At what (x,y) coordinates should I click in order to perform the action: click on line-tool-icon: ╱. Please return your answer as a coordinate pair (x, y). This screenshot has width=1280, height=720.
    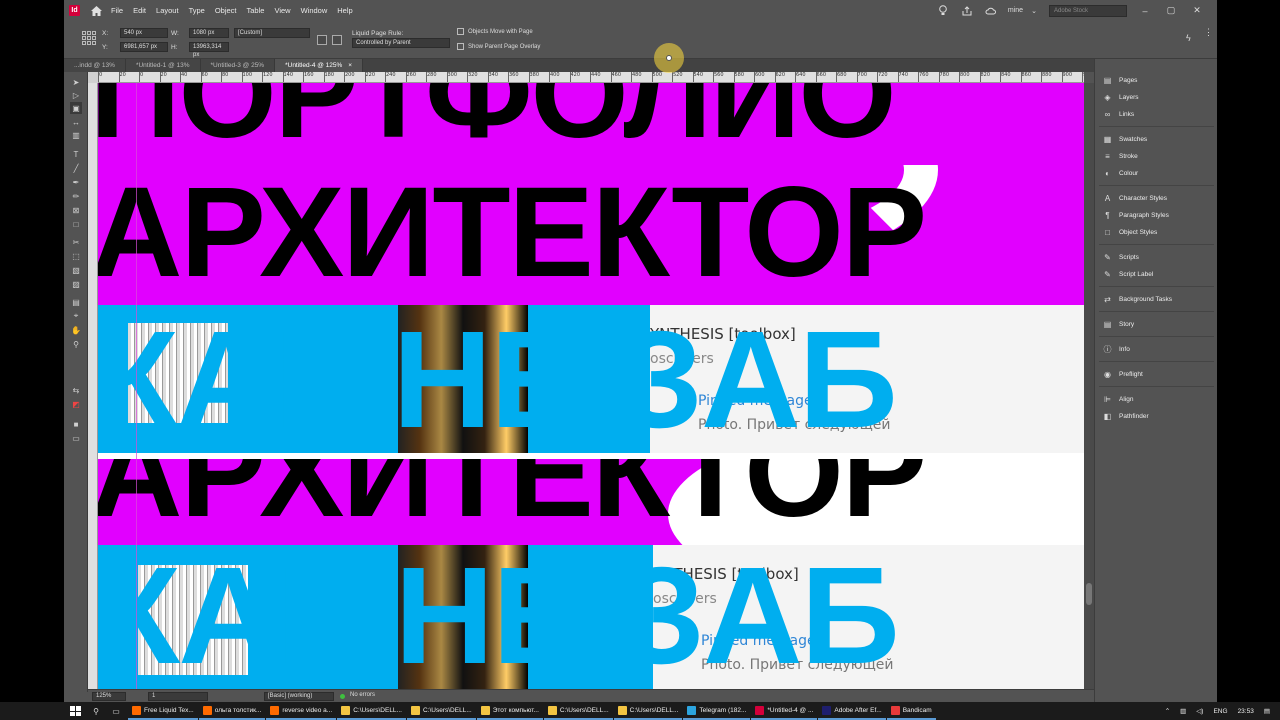
    Looking at the image, I should click on (76, 168).